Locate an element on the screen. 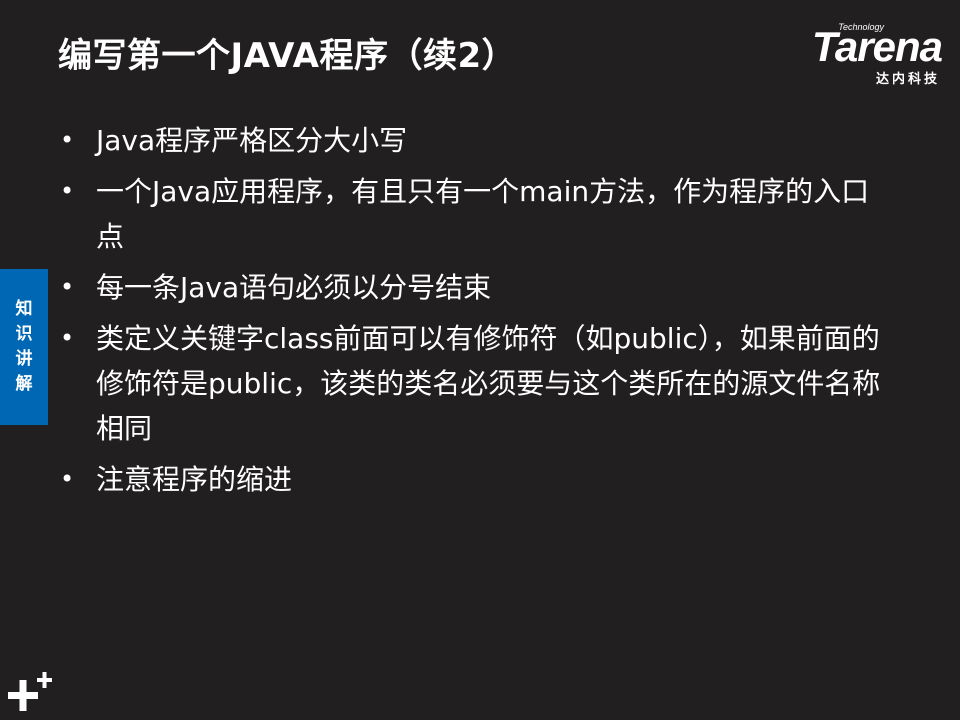 This screenshot has width=960, height=720. tarena-logo: Technology Tarena 达内科技 is located at coordinates (860, 54).